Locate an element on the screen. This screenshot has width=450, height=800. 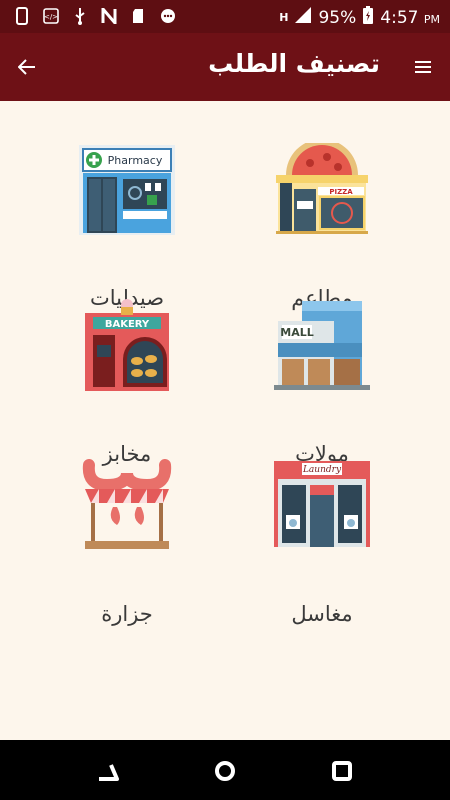
page-title: تصنيف الطلب is located at coordinates (294, 63).